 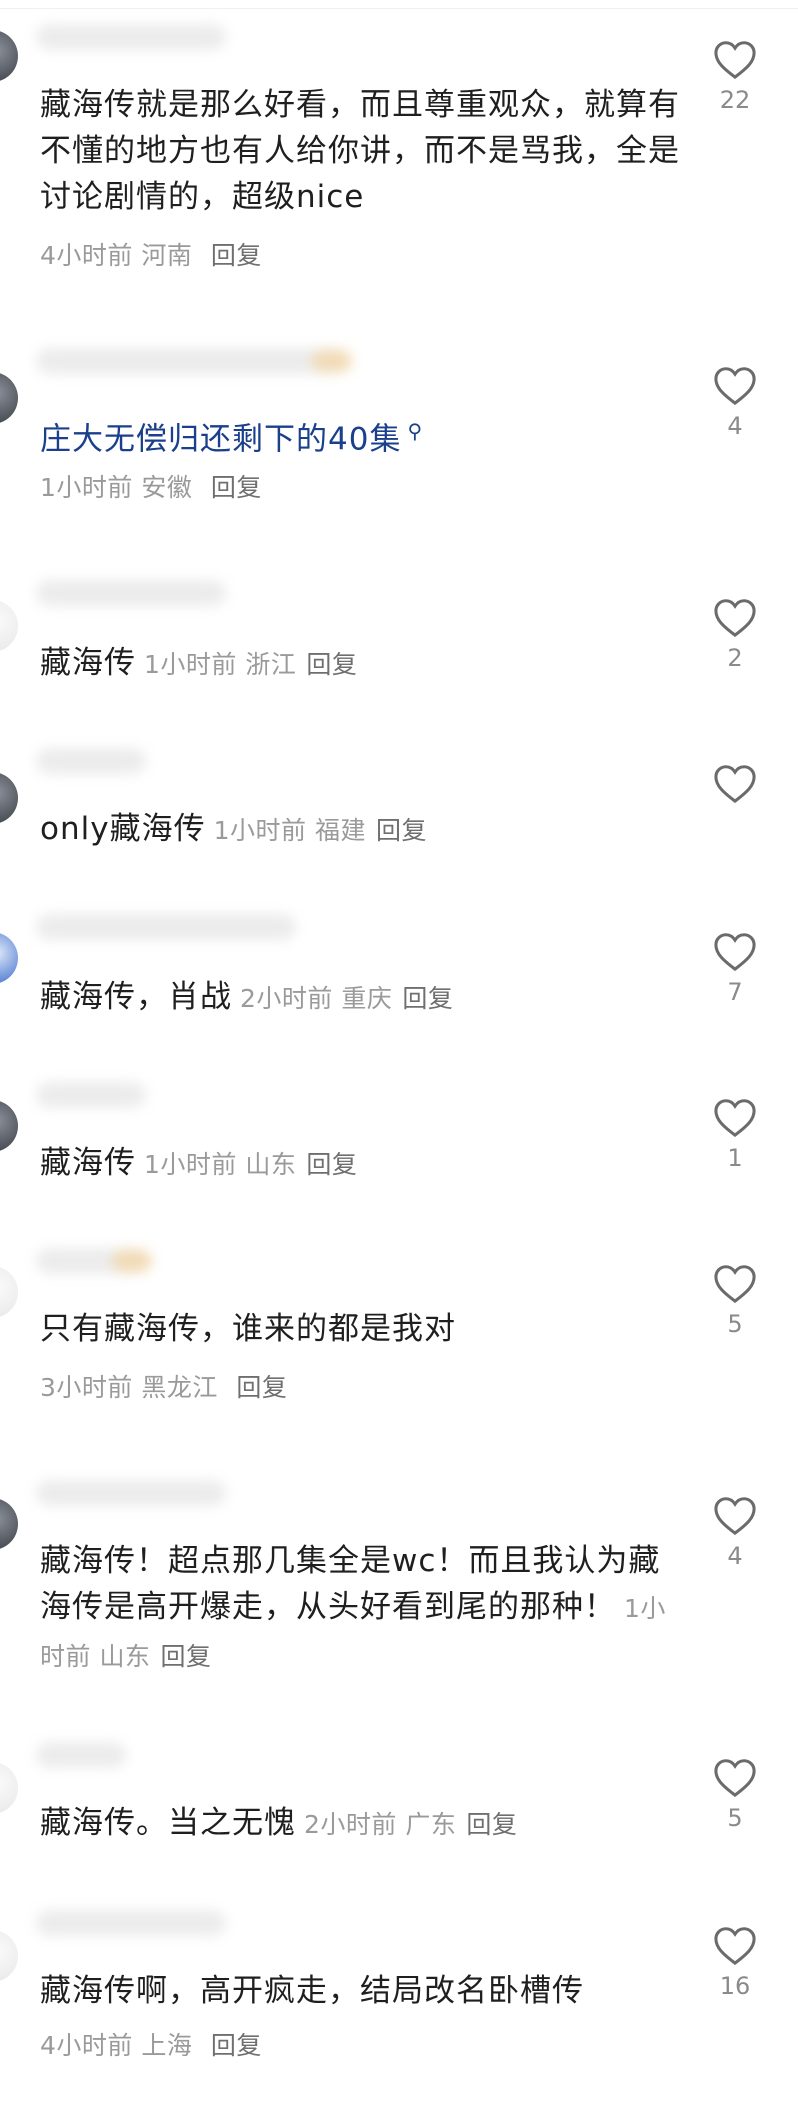 What do you see at coordinates (431, 1824) in the screenshot?
I see `comment-location: 广东` at bounding box center [431, 1824].